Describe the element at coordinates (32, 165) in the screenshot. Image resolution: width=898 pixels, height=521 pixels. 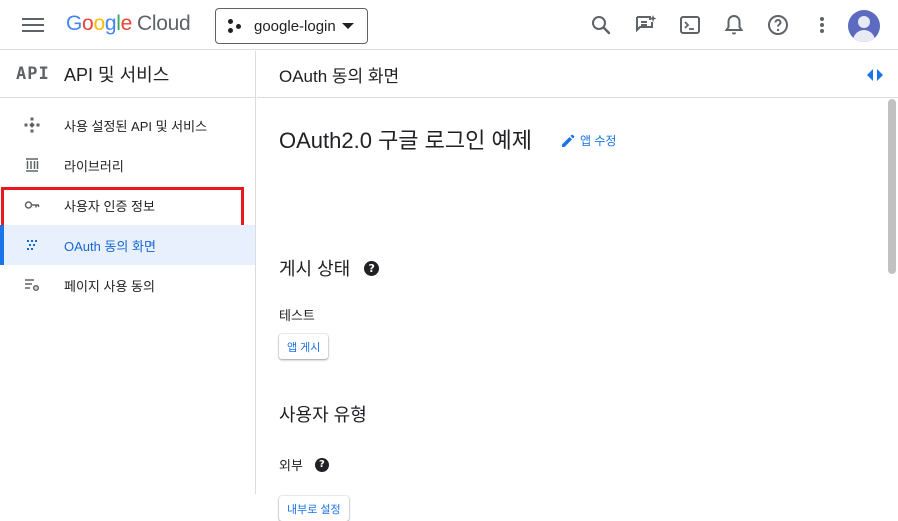
I see `library-icon` at that location.